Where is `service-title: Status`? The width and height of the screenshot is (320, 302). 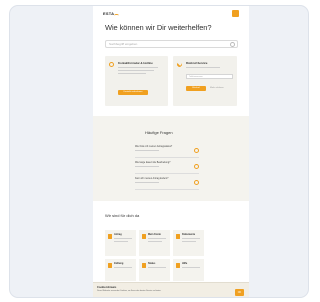
service-title: Status is located at coordinates (152, 263).